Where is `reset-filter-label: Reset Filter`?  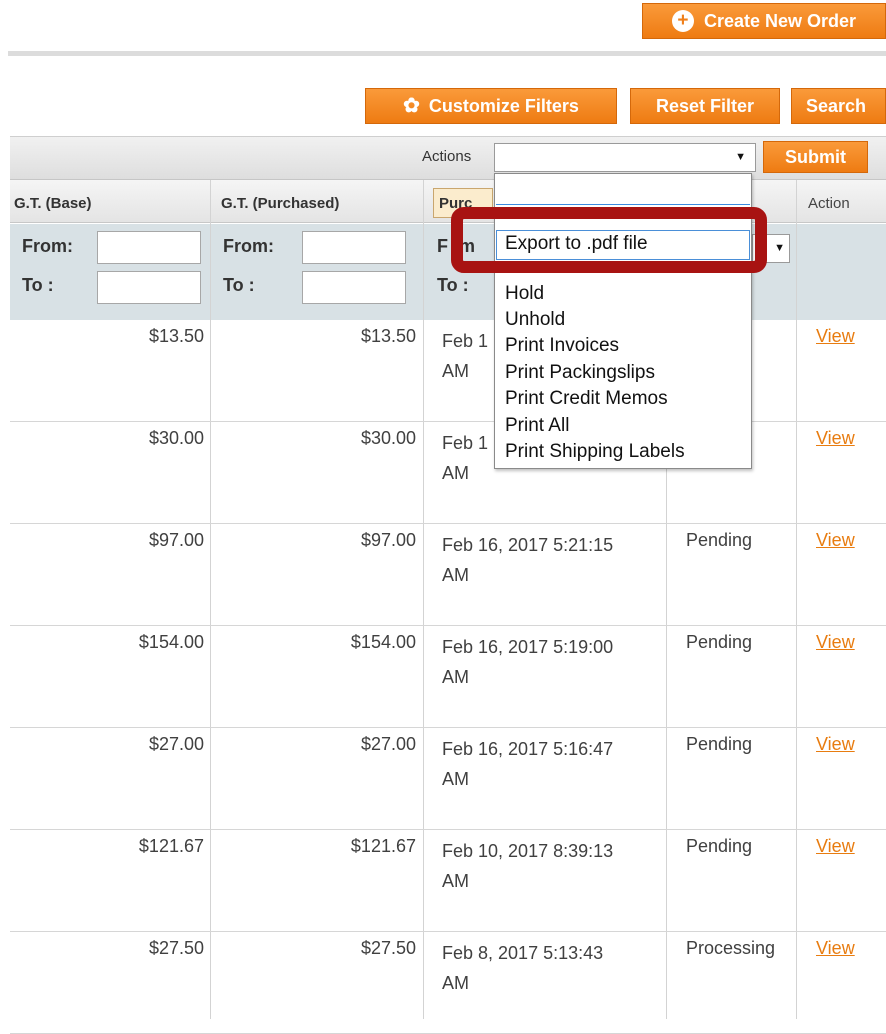 reset-filter-label: Reset Filter is located at coordinates (705, 105).